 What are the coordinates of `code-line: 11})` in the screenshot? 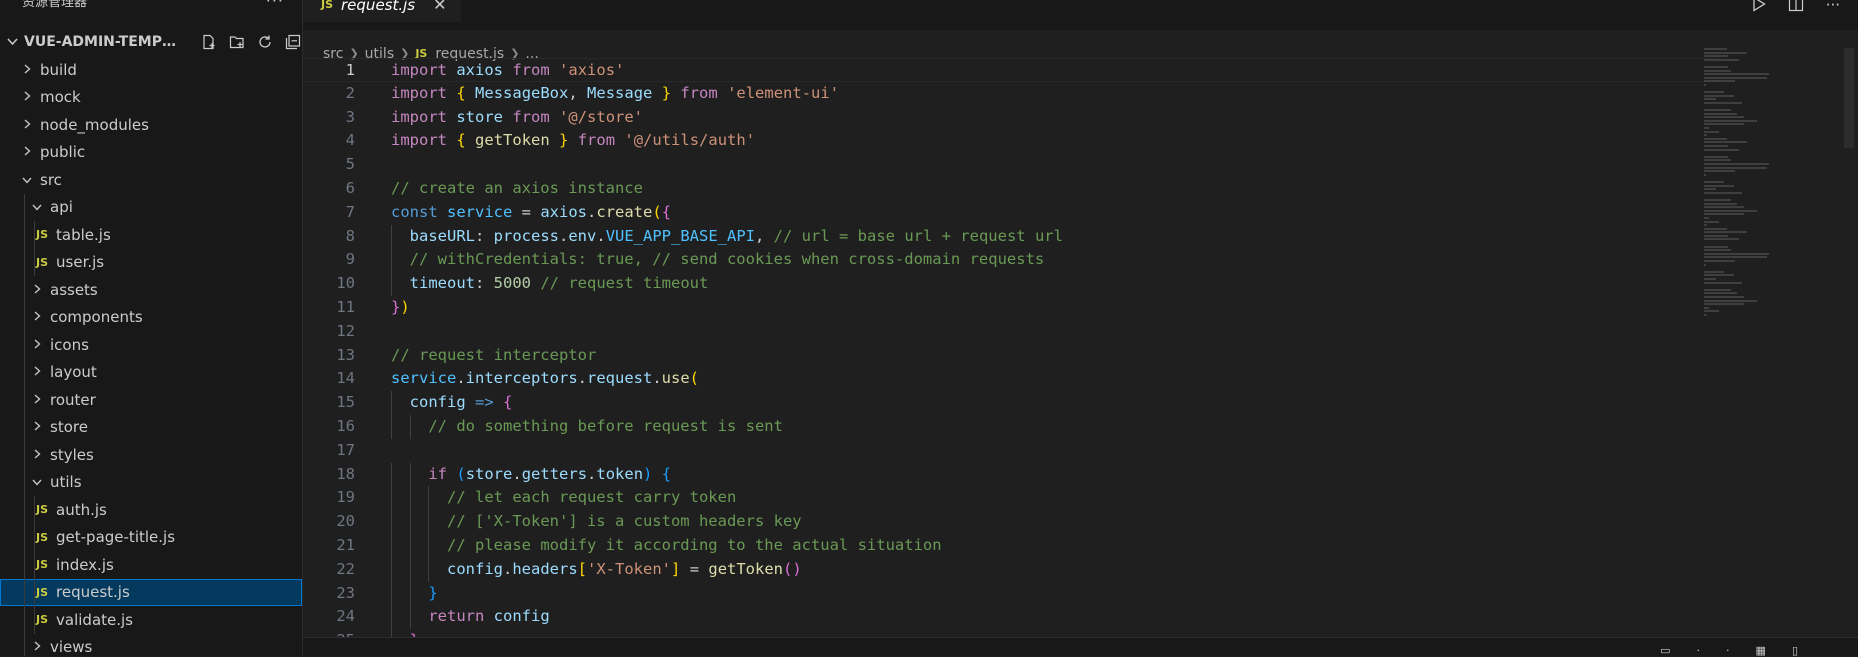 It's located at (1010, 308).